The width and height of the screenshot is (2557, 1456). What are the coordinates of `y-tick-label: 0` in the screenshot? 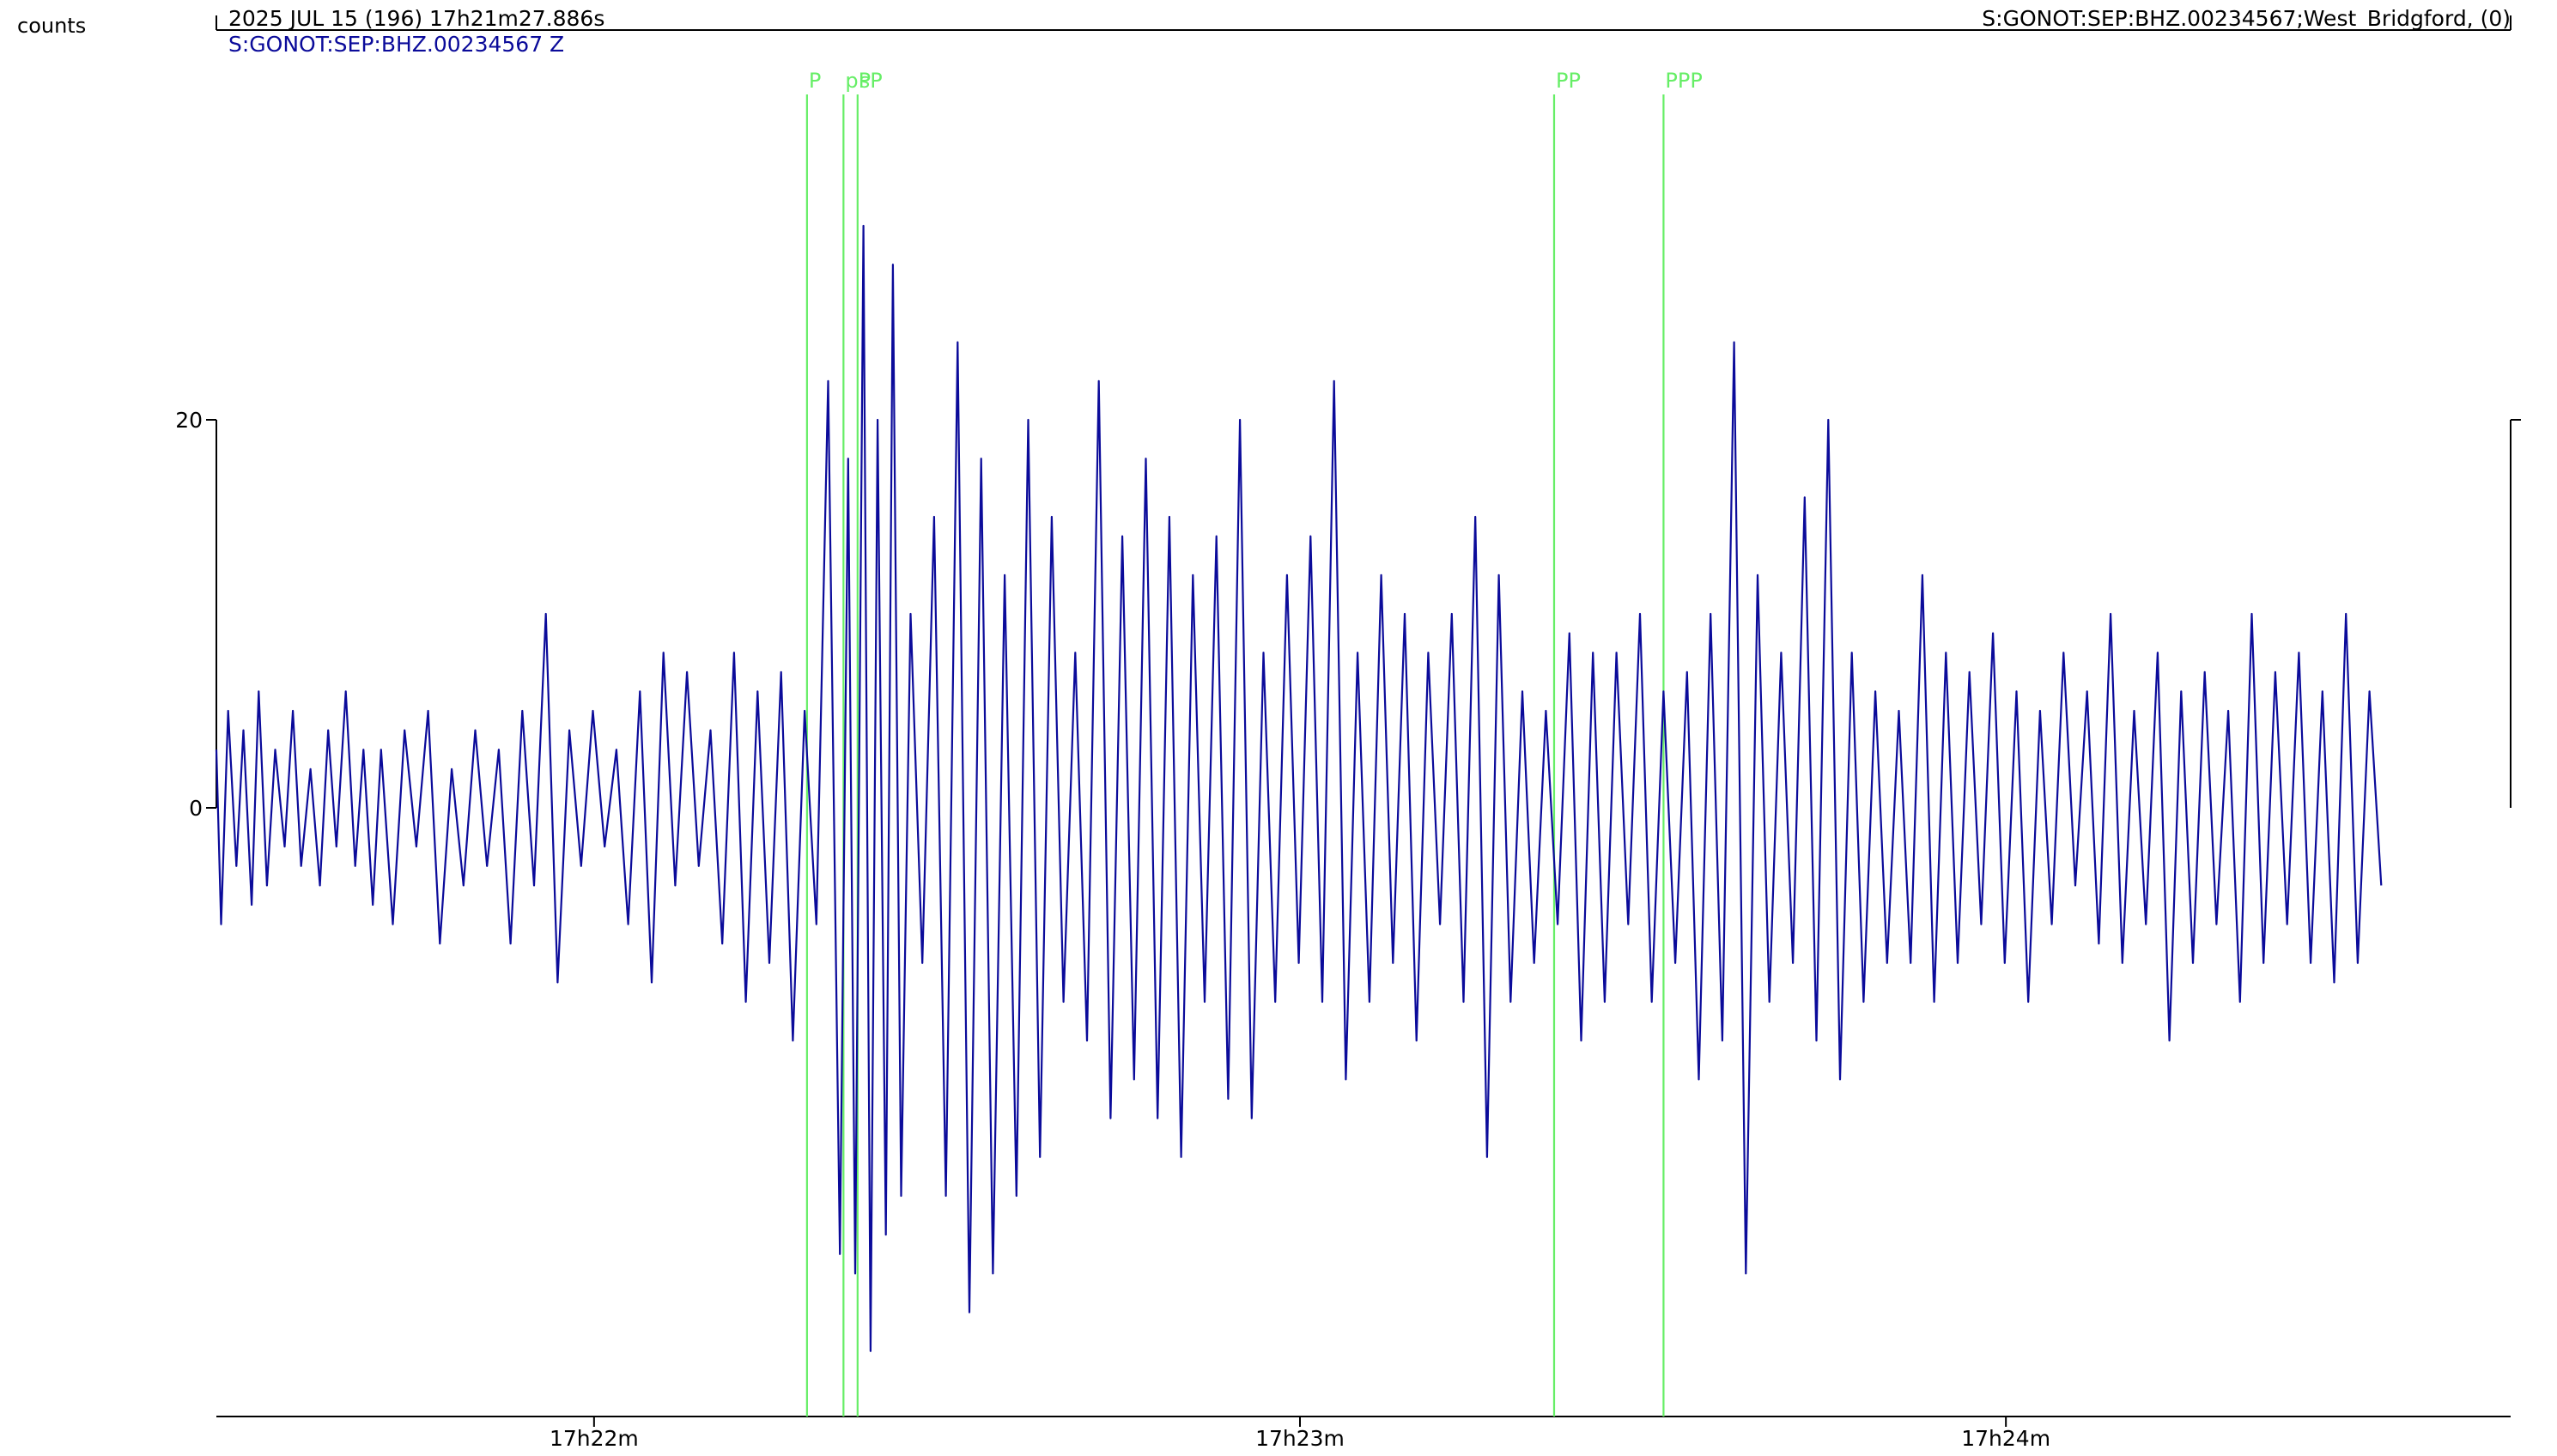 It's located at (196, 809).